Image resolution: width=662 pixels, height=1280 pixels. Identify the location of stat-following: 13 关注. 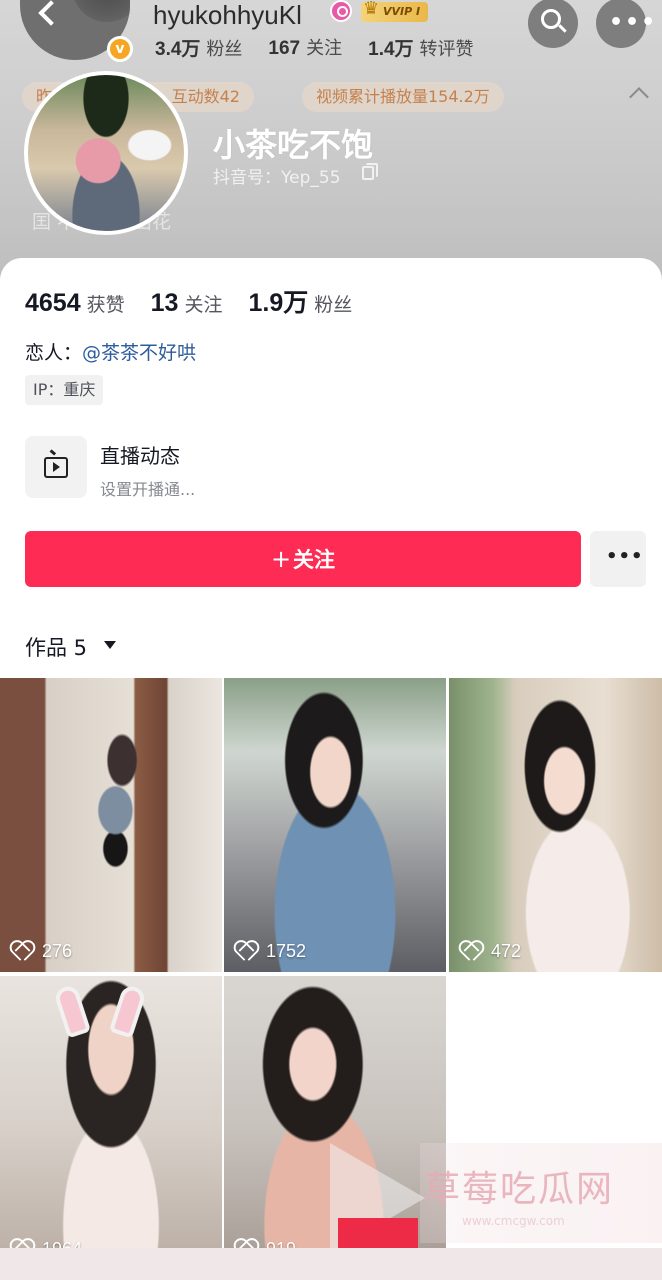
(187, 303).